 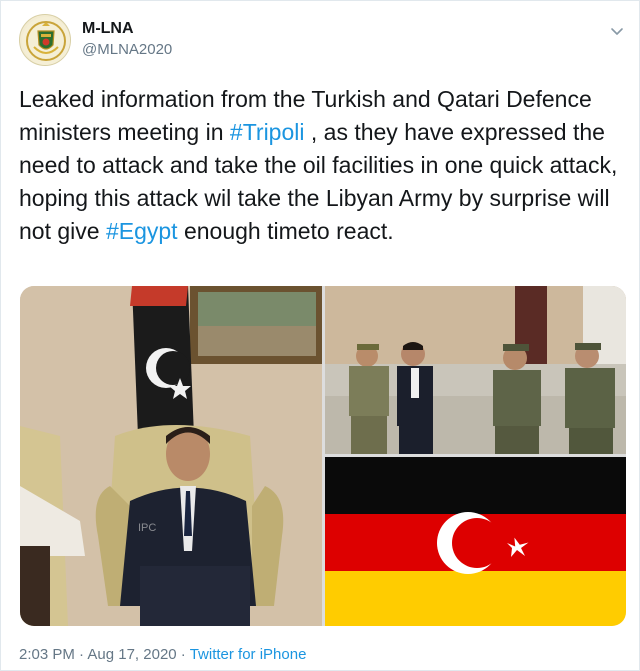 I want to click on avatar, so click(x=45, y=40).